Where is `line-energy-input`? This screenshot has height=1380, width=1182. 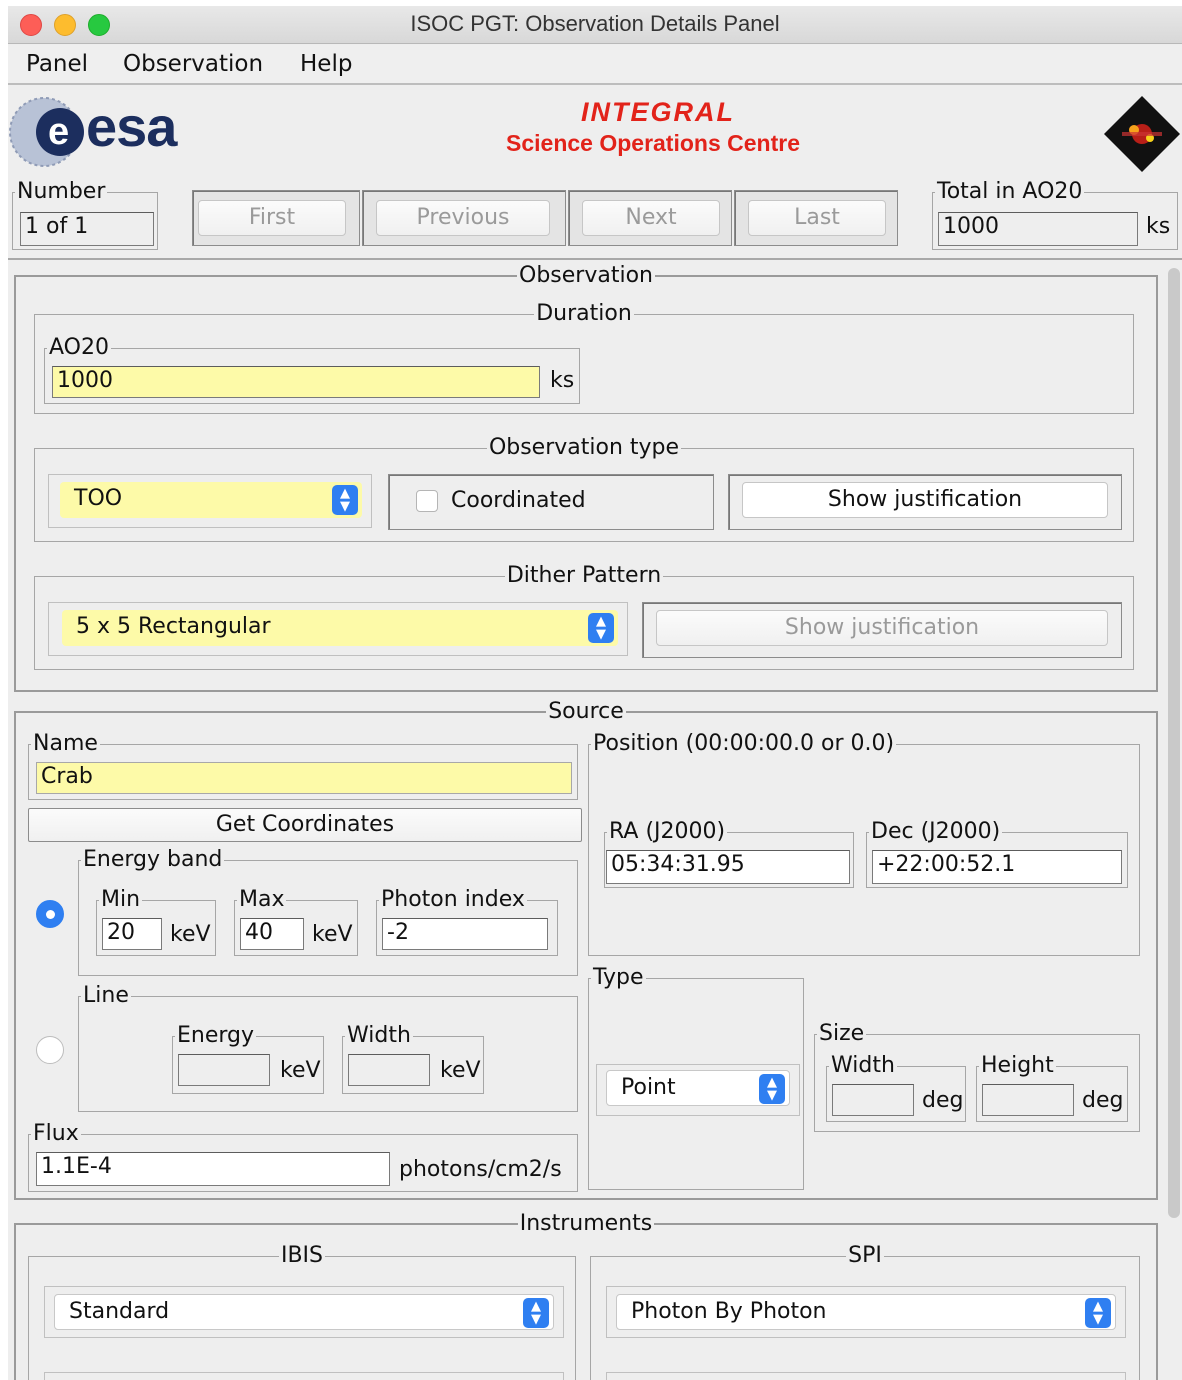
line-energy-input is located at coordinates (224, 1070).